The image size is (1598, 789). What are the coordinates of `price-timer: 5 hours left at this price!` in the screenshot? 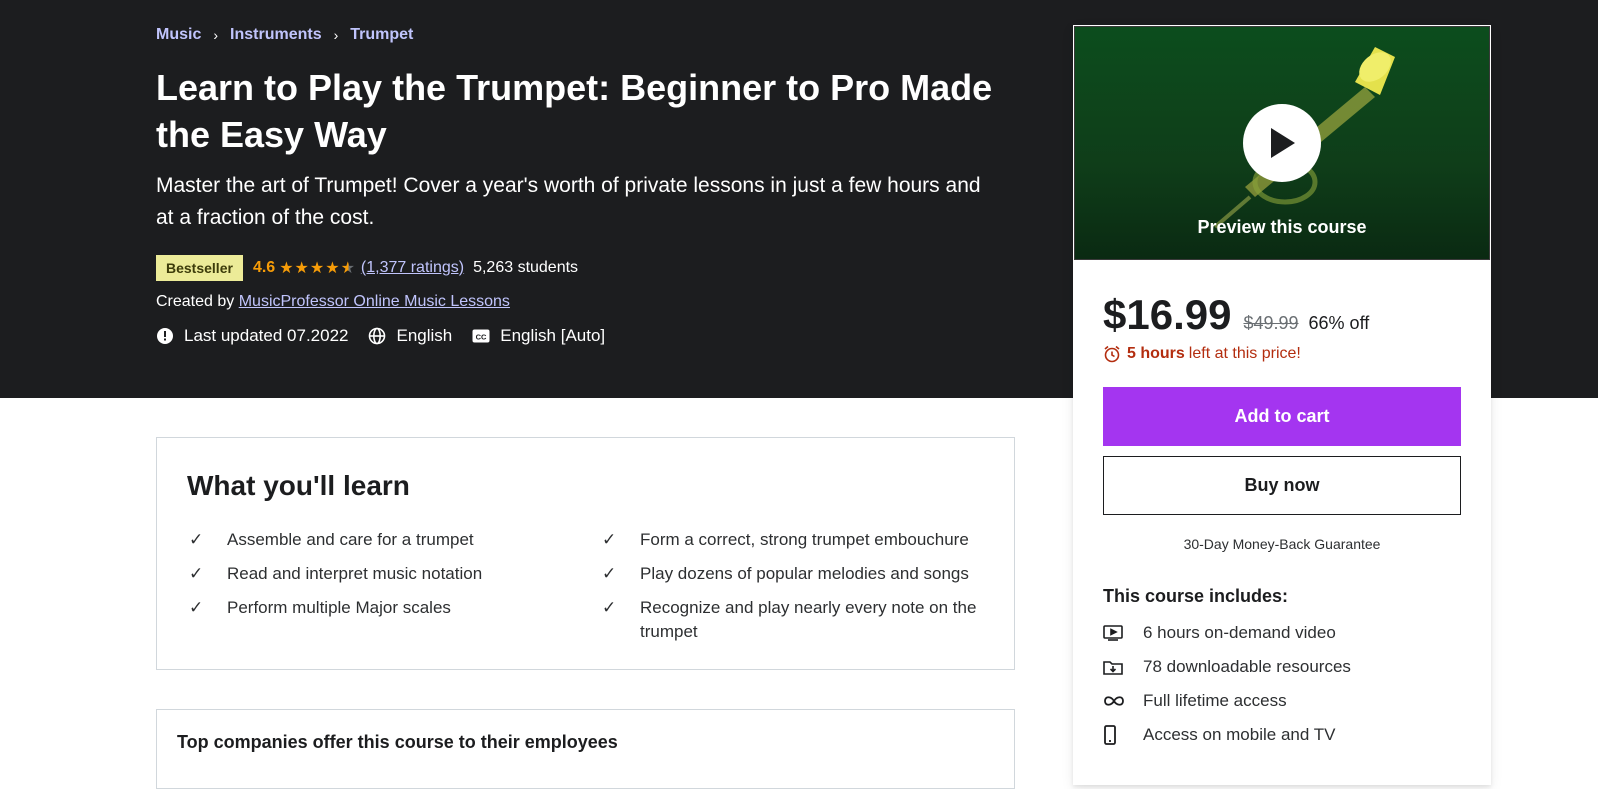 It's located at (1202, 354).